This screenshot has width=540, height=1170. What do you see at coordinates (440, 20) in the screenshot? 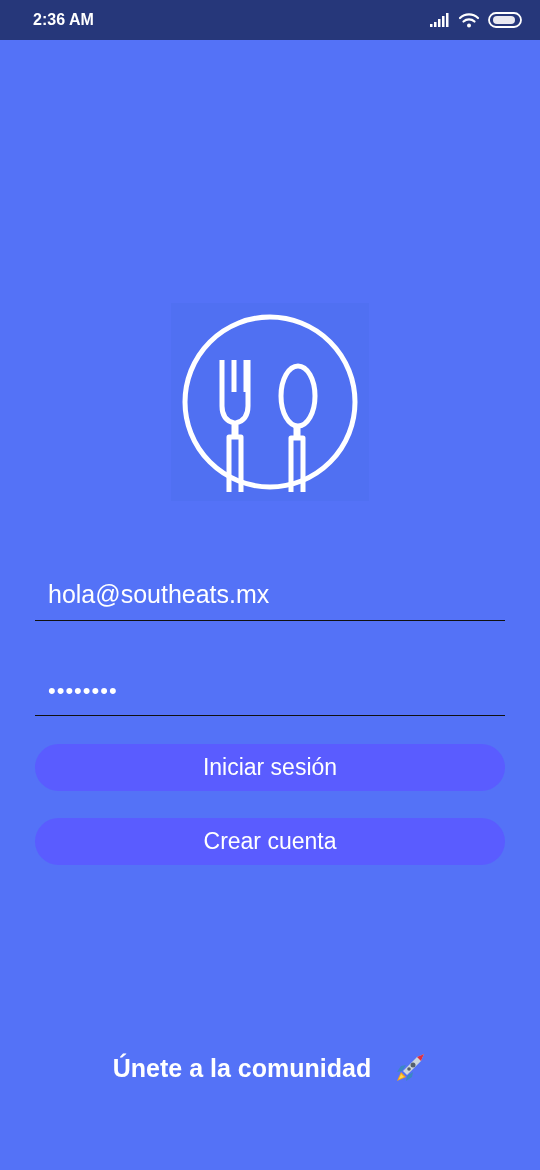
I see `signal-icon` at bounding box center [440, 20].